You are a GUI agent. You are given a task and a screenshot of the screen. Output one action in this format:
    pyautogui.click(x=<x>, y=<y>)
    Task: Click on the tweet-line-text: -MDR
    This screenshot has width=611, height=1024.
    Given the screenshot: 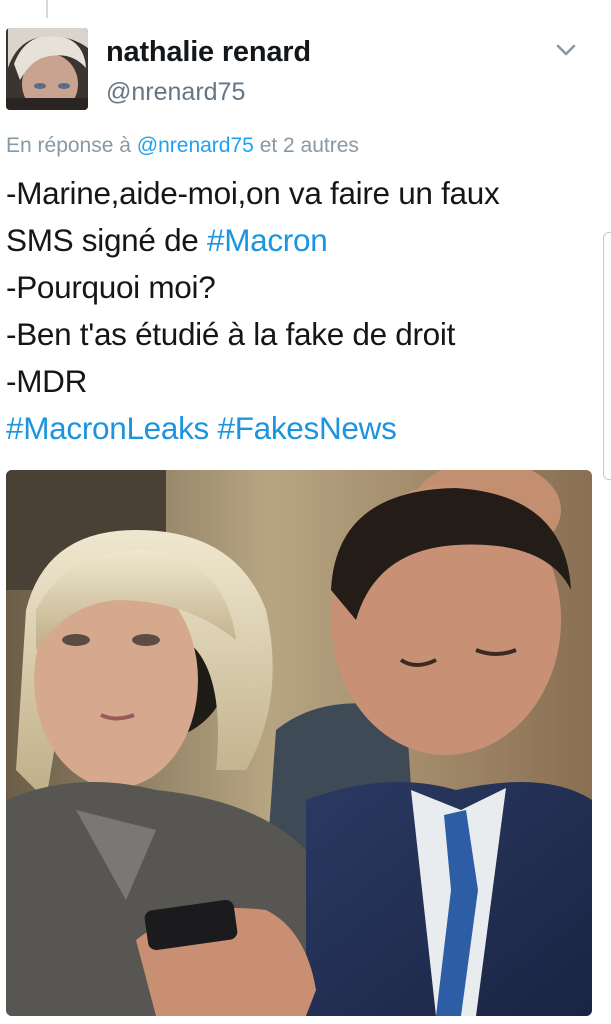 What is the action you would take?
    pyautogui.click(x=47, y=381)
    